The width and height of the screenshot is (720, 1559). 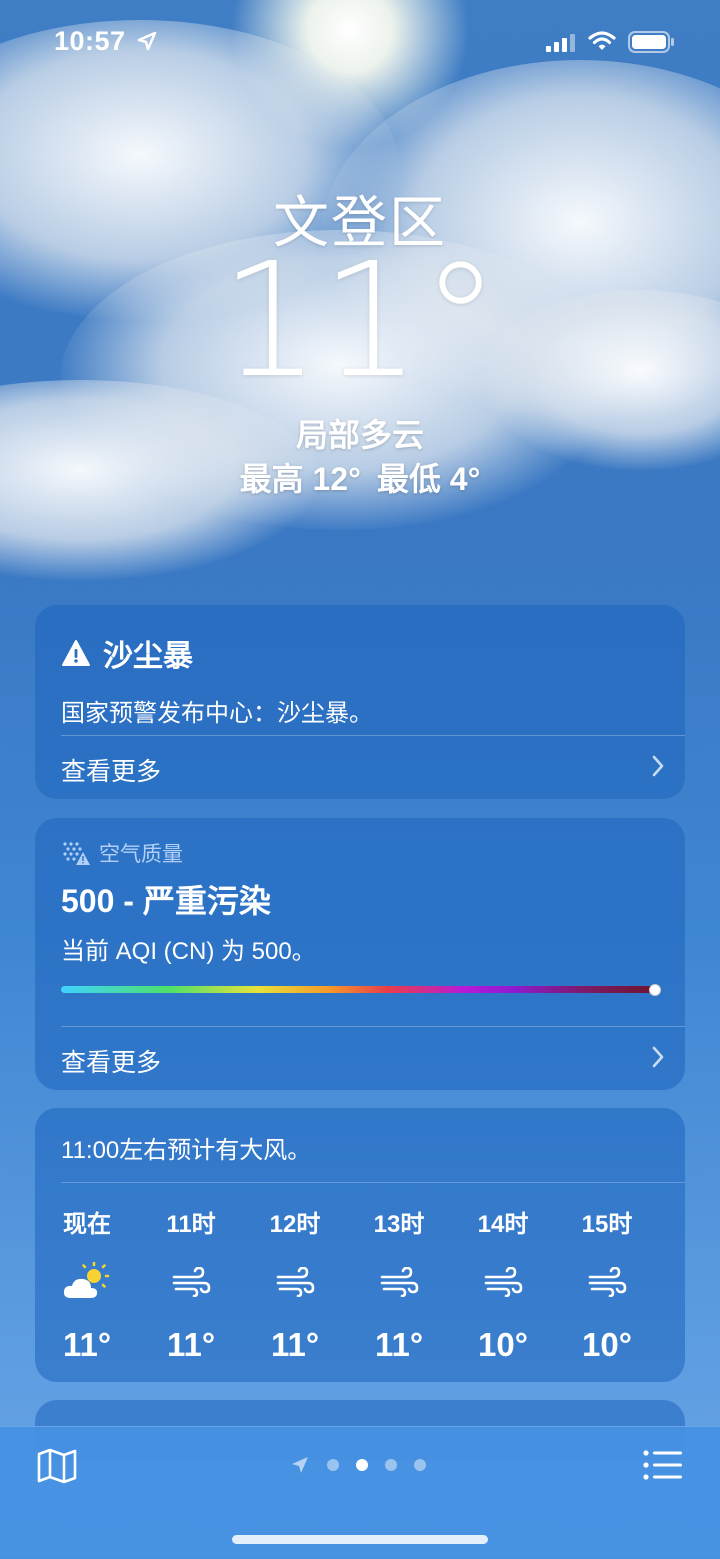 What do you see at coordinates (87, 1224) in the screenshot?
I see `hour-label: 现在` at bounding box center [87, 1224].